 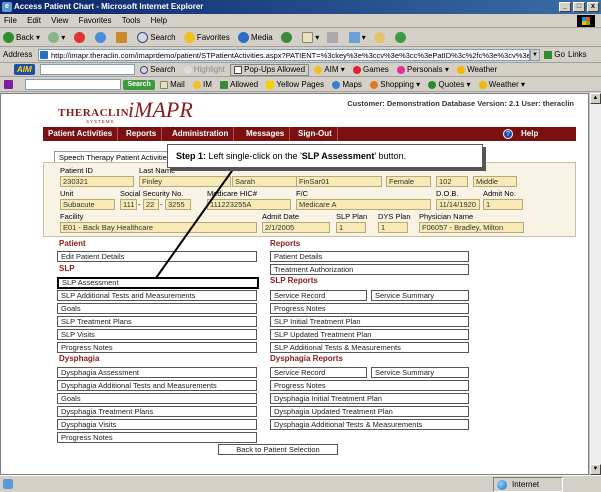 What do you see at coordinates (371, 70) in the screenshot?
I see `aim-games-button: Games` at bounding box center [371, 70].